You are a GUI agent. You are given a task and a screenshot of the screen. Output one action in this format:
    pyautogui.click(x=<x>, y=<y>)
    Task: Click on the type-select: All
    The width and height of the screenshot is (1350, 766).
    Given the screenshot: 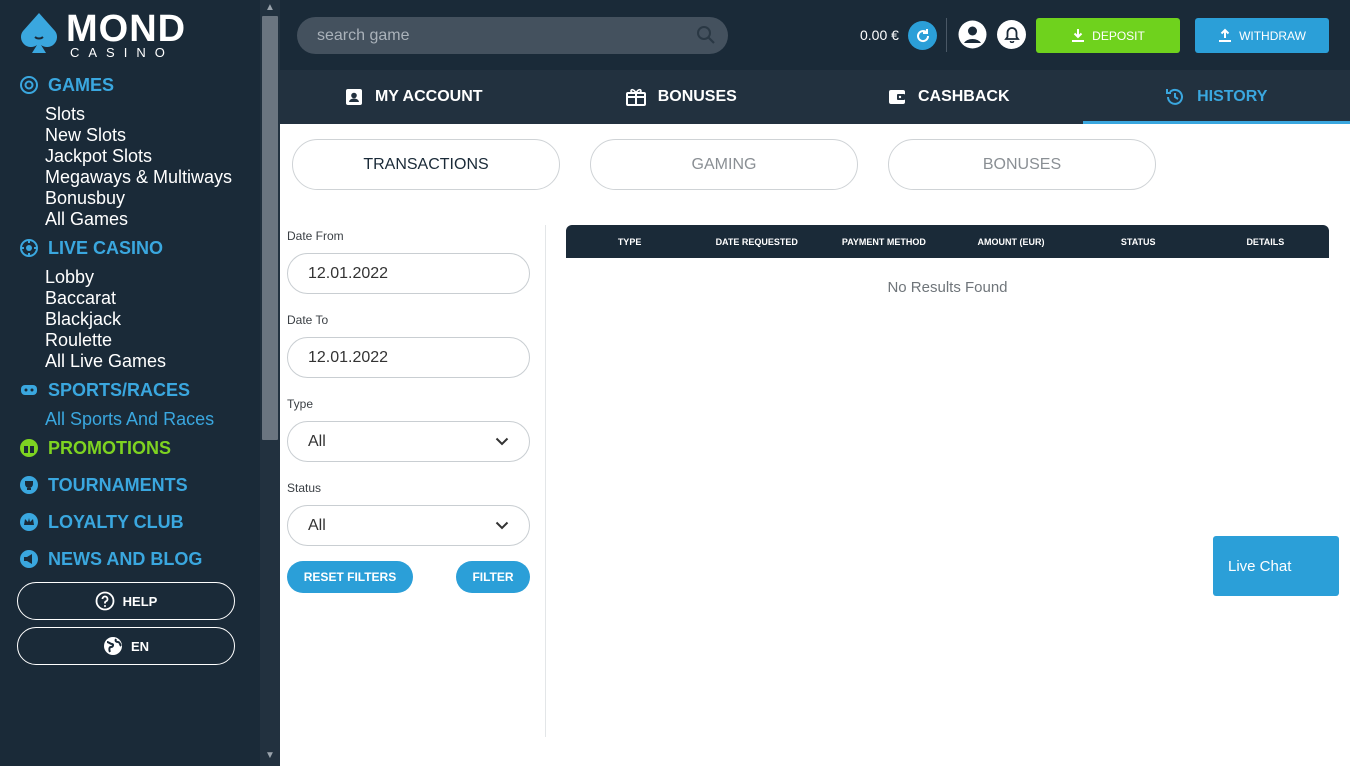 What is the action you would take?
    pyautogui.click(x=408, y=441)
    